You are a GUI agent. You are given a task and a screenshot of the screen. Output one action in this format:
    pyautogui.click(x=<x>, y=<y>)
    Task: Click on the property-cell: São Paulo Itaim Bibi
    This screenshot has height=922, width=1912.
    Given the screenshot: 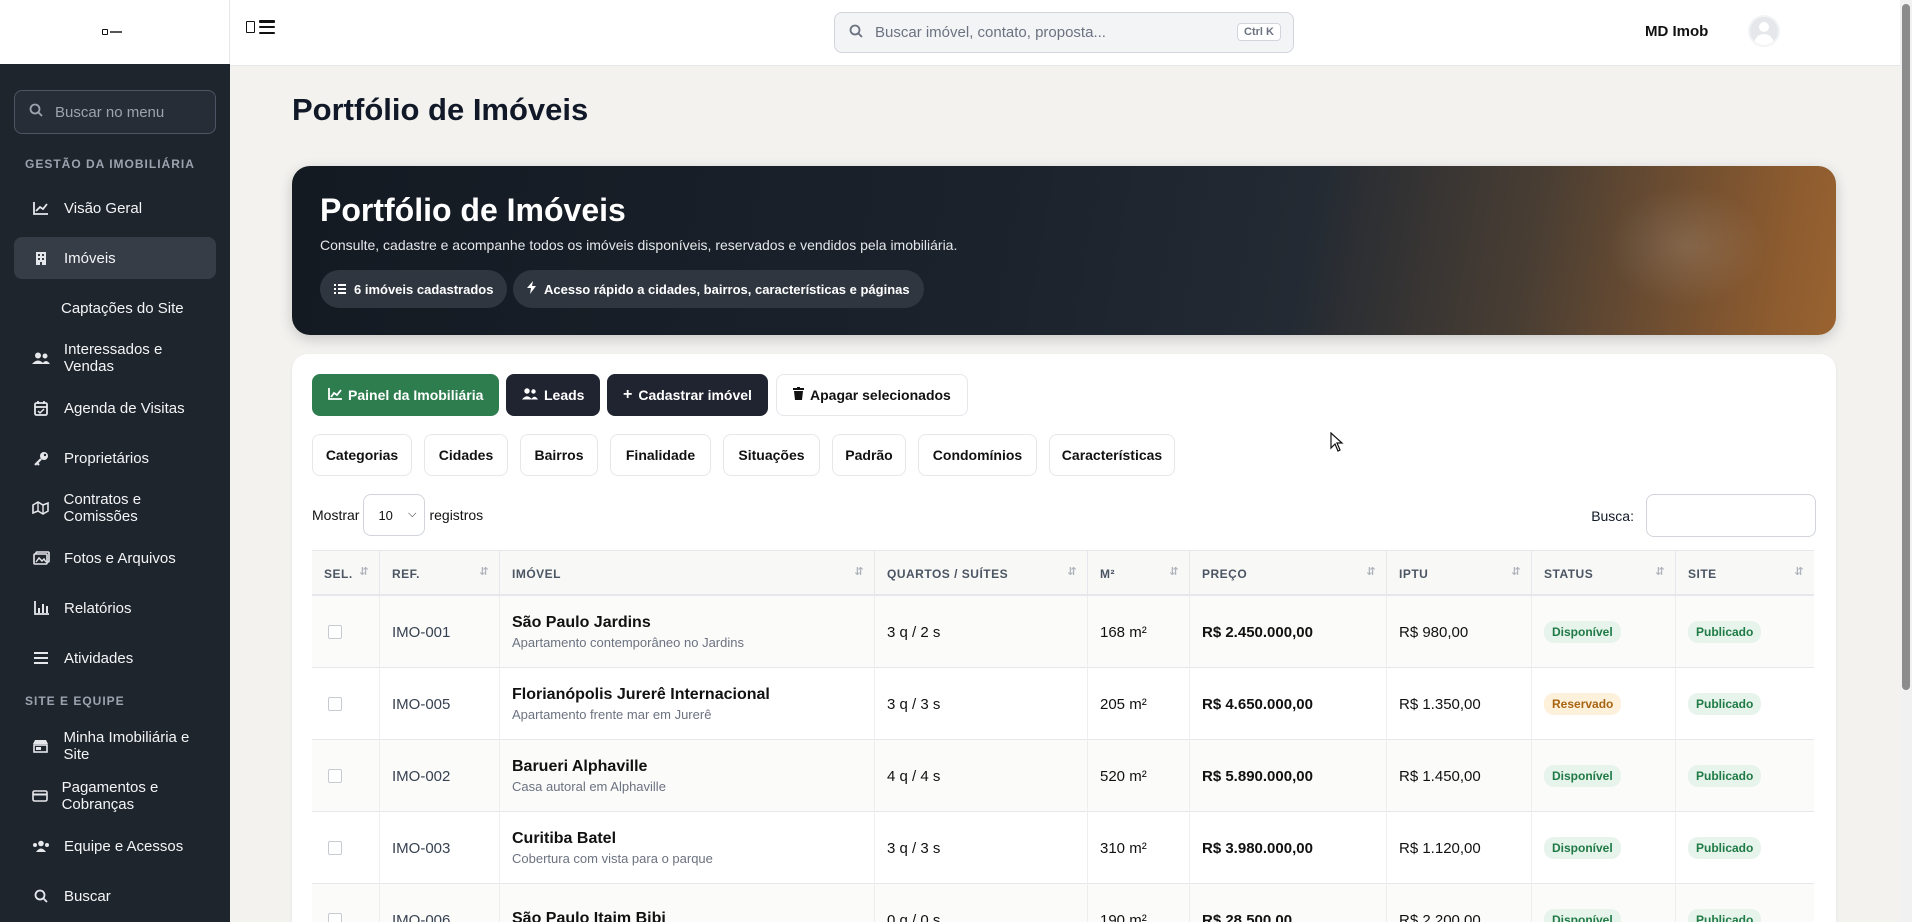 What is the action you would take?
    pyautogui.click(x=687, y=903)
    